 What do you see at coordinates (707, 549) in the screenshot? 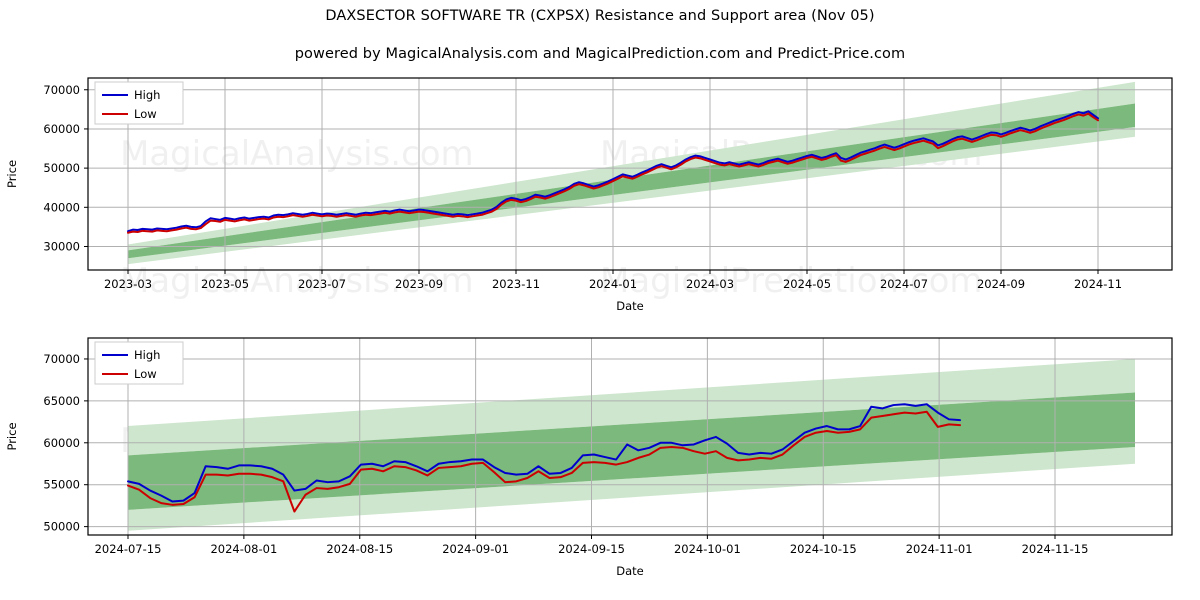
I see `x-tick-label: 2024-10-01` at bounding box center [707, 549].